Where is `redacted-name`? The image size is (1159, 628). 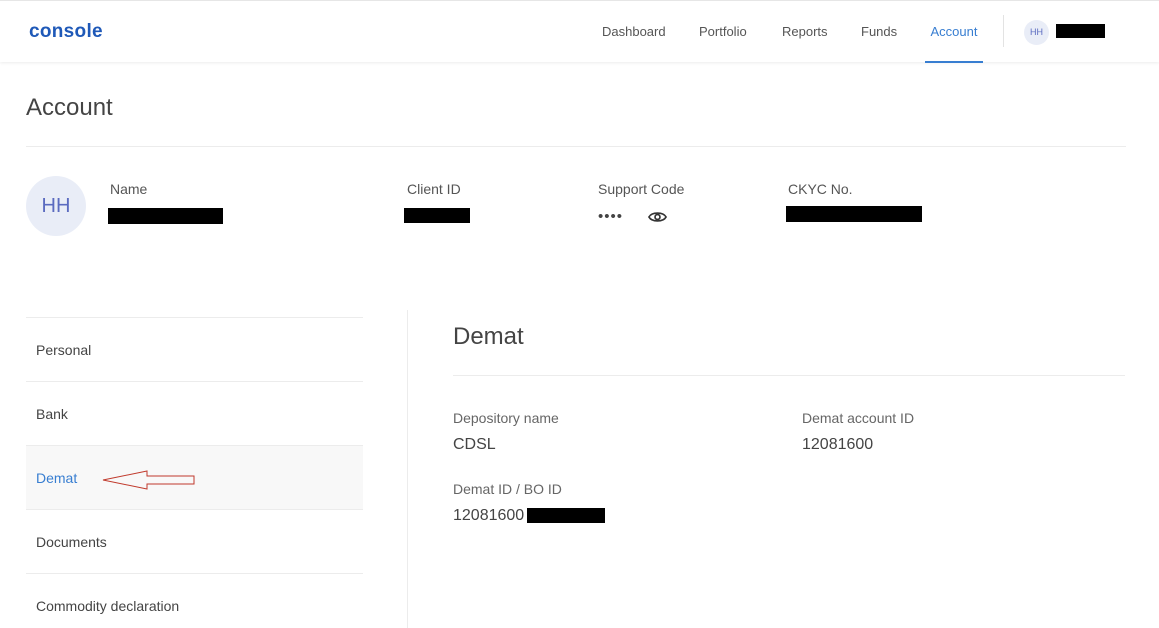
redacted-name is located at coordinates (165, 216).